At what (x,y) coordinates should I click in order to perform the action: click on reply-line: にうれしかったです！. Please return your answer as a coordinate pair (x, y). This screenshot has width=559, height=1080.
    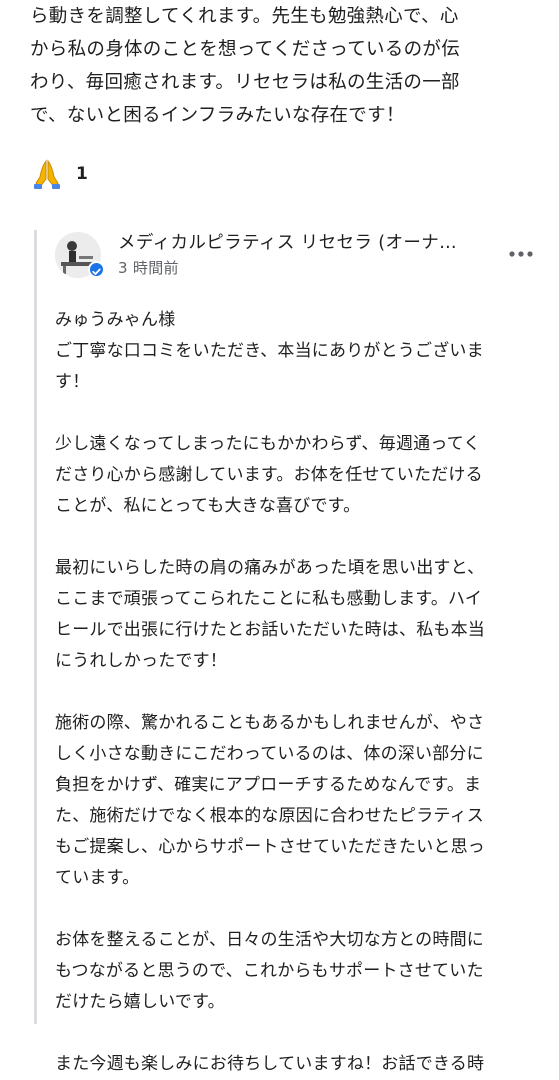
    Looking at the image, I should click on (141, 661).